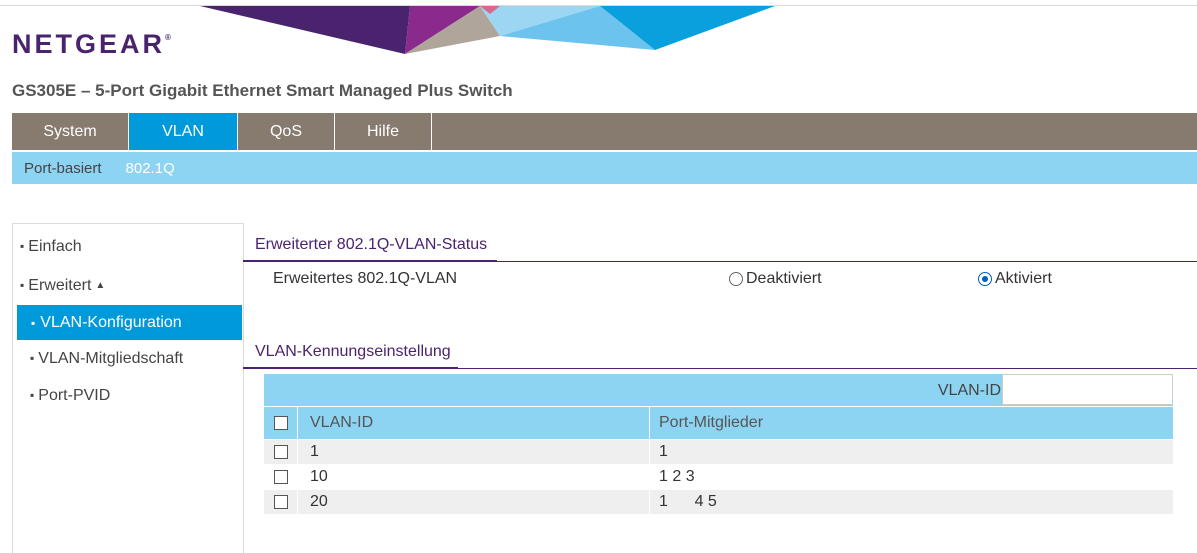  What do you see at coordinates (784, 278) in the screenshot?
I see `radio-label: Deaktiviert` at bounding box center [784, 278].